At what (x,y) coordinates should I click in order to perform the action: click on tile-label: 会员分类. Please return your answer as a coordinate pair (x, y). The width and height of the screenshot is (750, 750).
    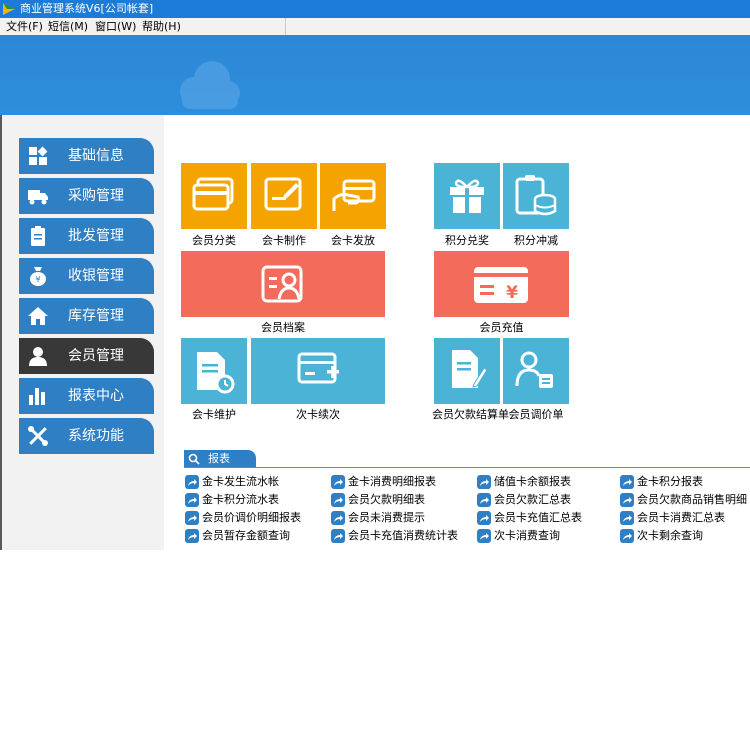
    Looking at the image, I should click on (214, 240).